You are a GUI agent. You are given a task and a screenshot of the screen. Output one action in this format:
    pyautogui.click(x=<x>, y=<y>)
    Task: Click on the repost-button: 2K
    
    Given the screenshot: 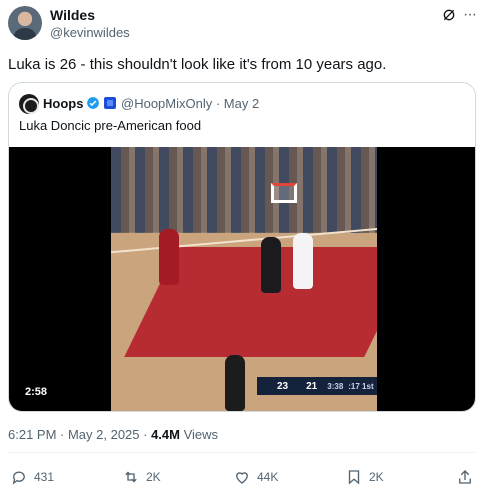 What is the action you would take?
    pyautogui.click(x=141, y=477)
    